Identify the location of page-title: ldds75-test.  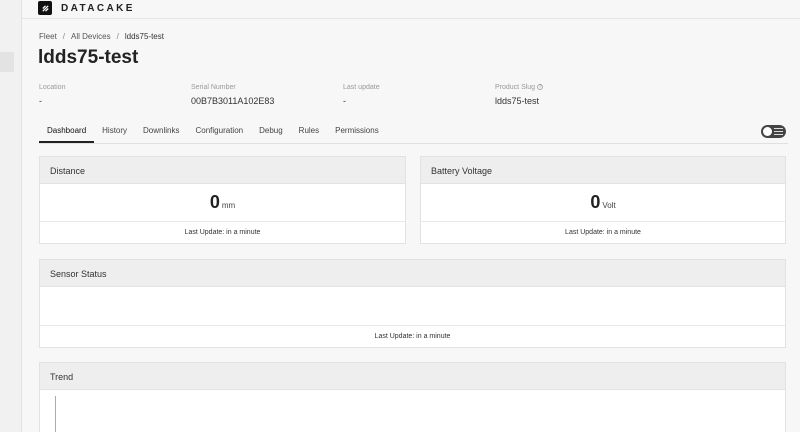
(88, 57).